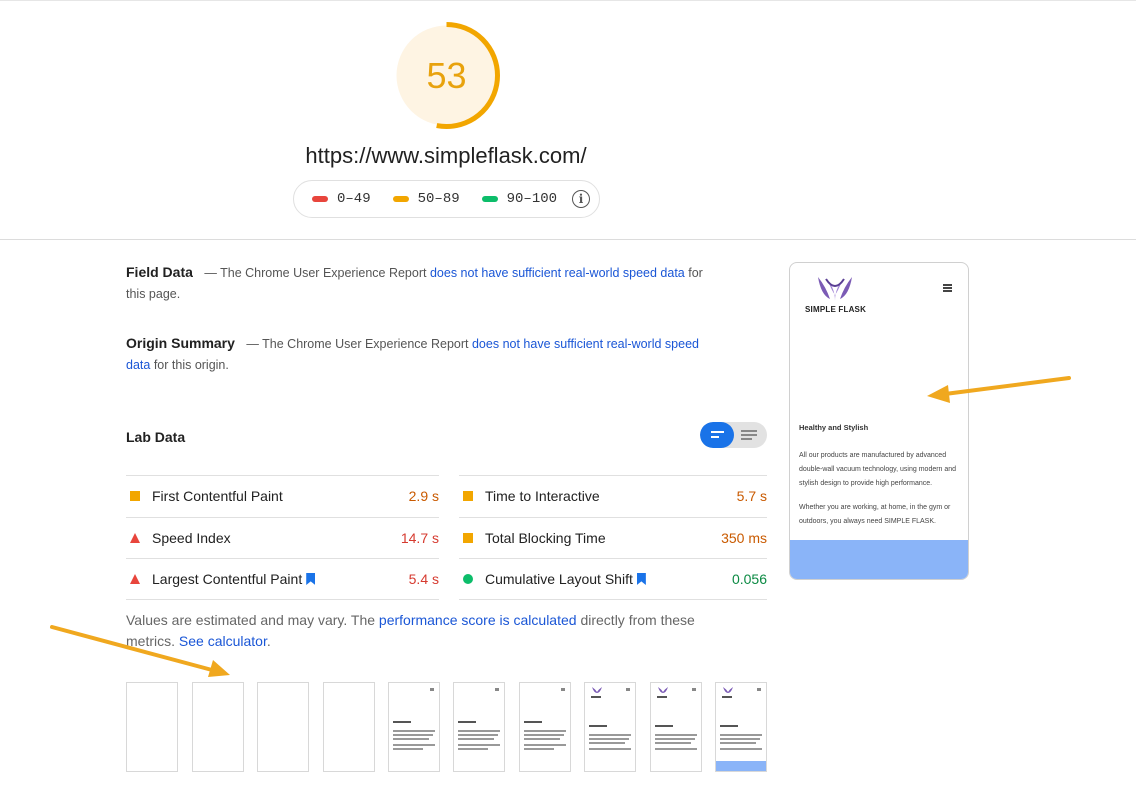 The image size is (1136, 786). Describe the element at coordinates (227, 579) in the screenshot. I see `metric-name: Largest Contentful Paint` at that location.